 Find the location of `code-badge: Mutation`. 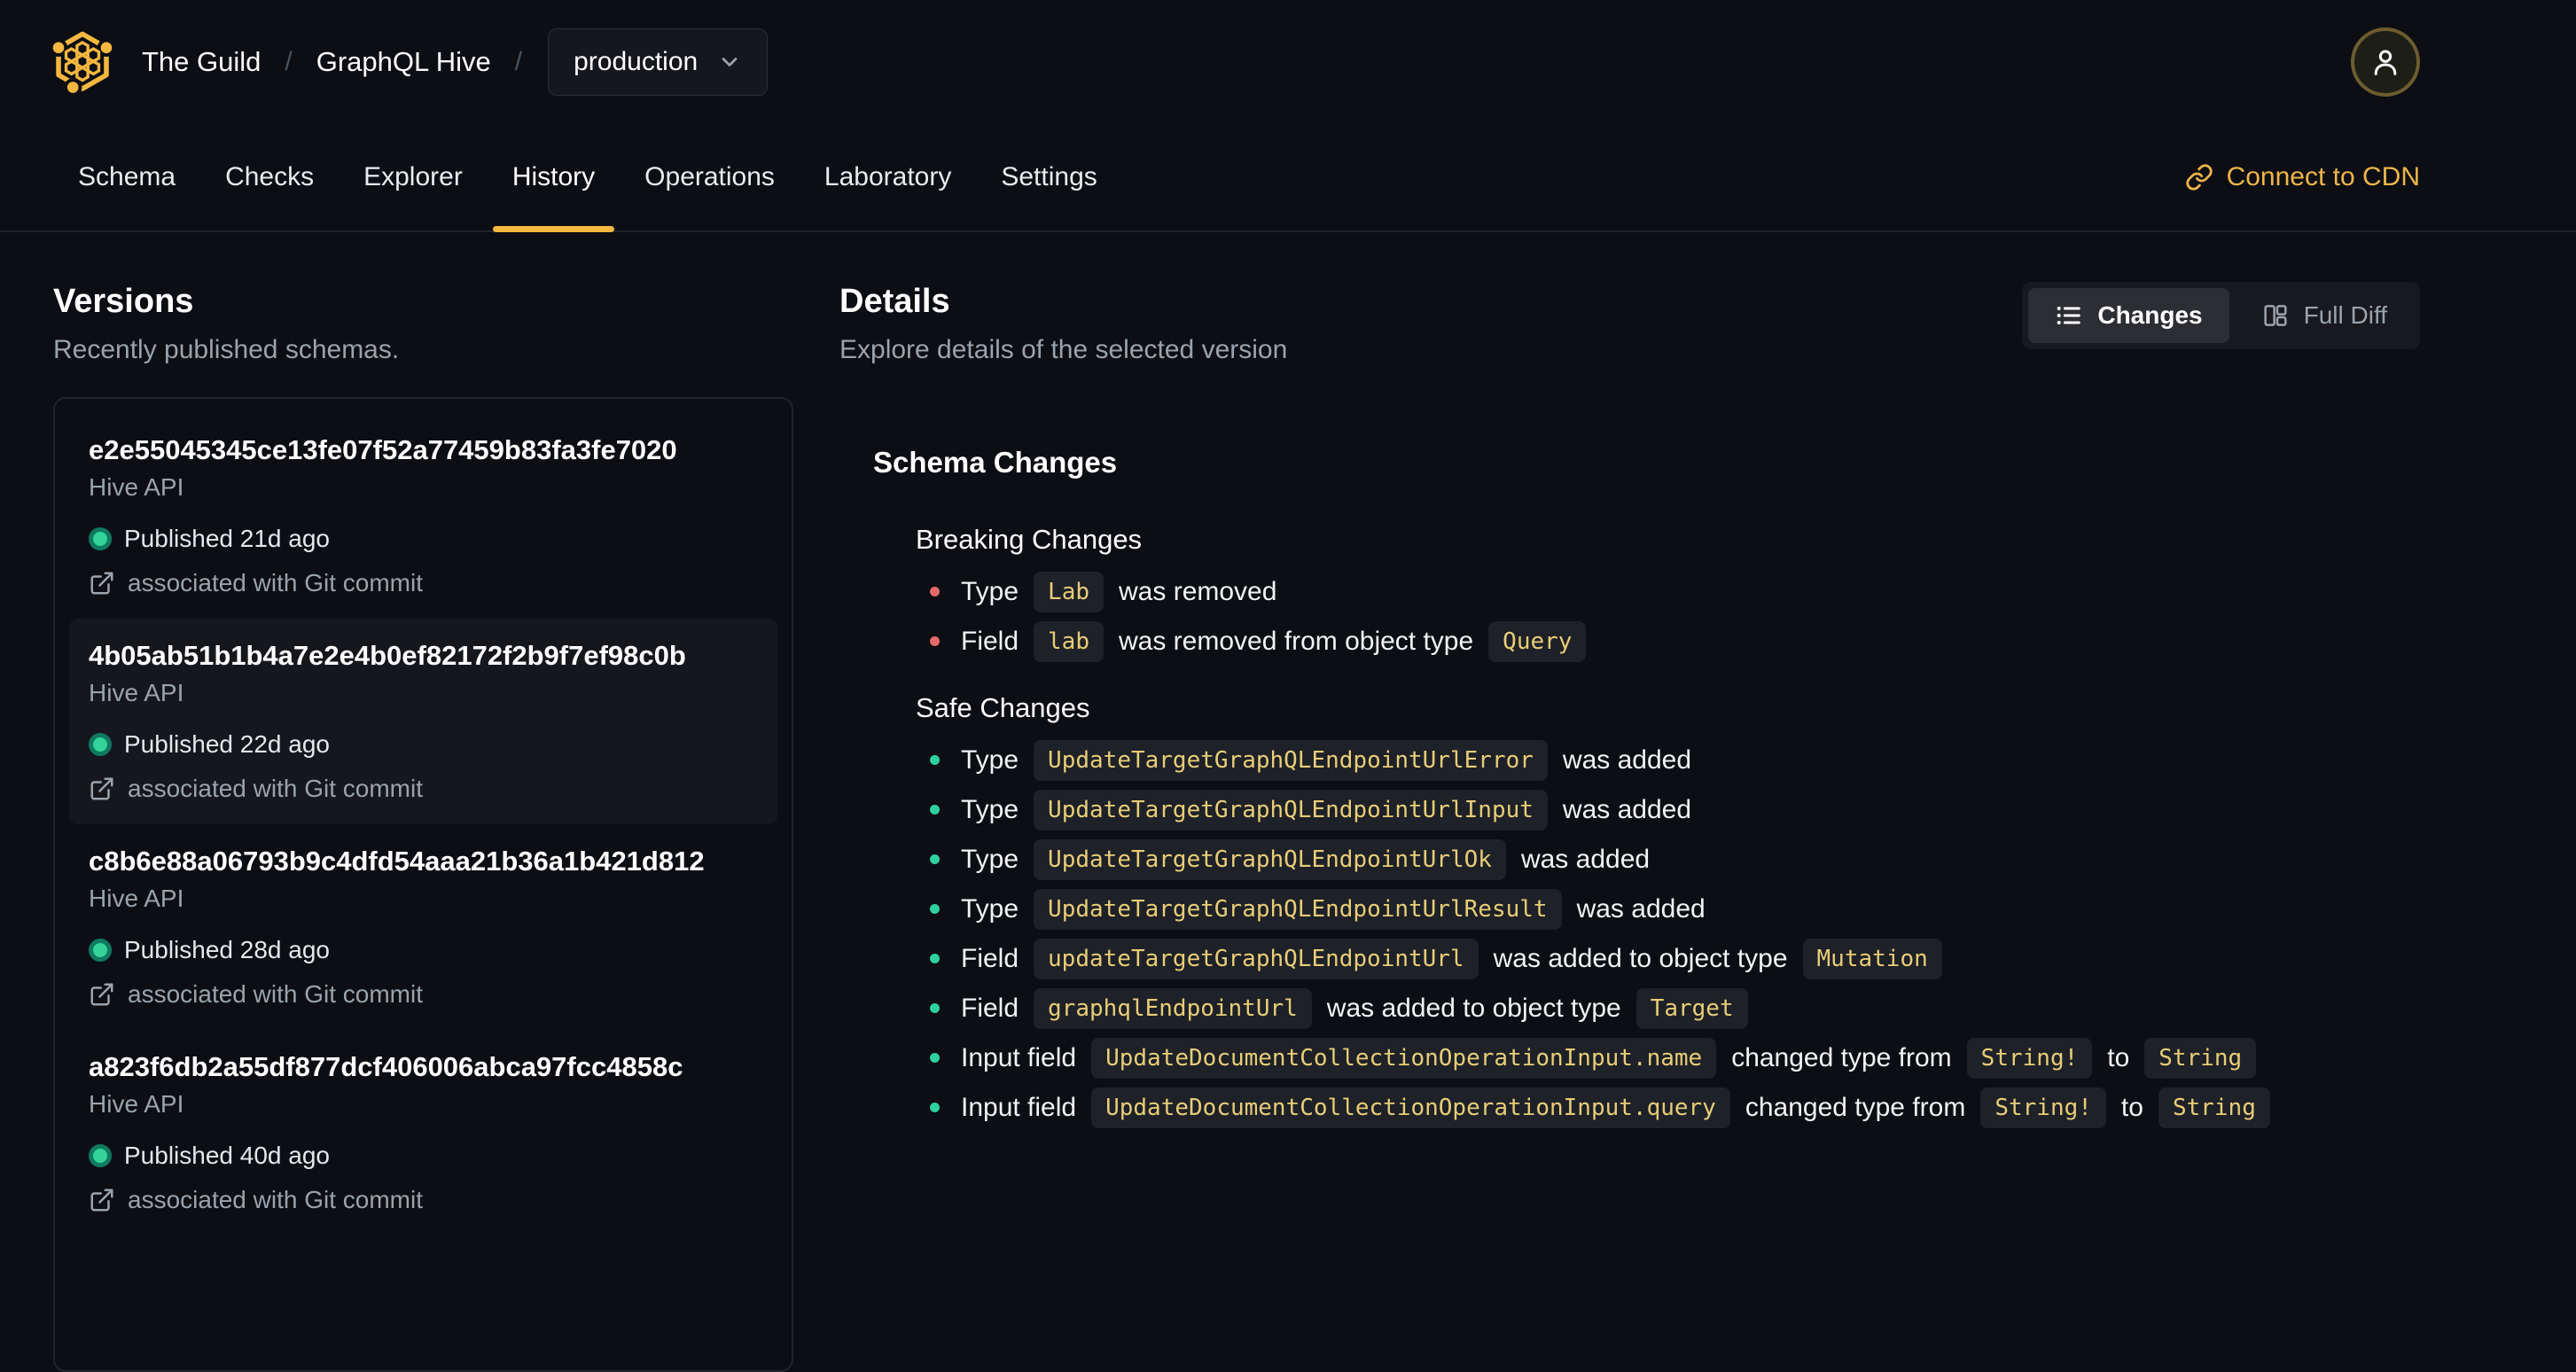

code-badge: Mutation is located at coordinates (1872, 958).